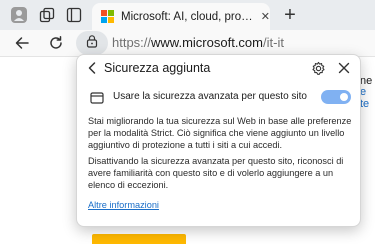 This screenshot has width=375, height=244. I want to click on tab-actions-icon, so click(74, 15).